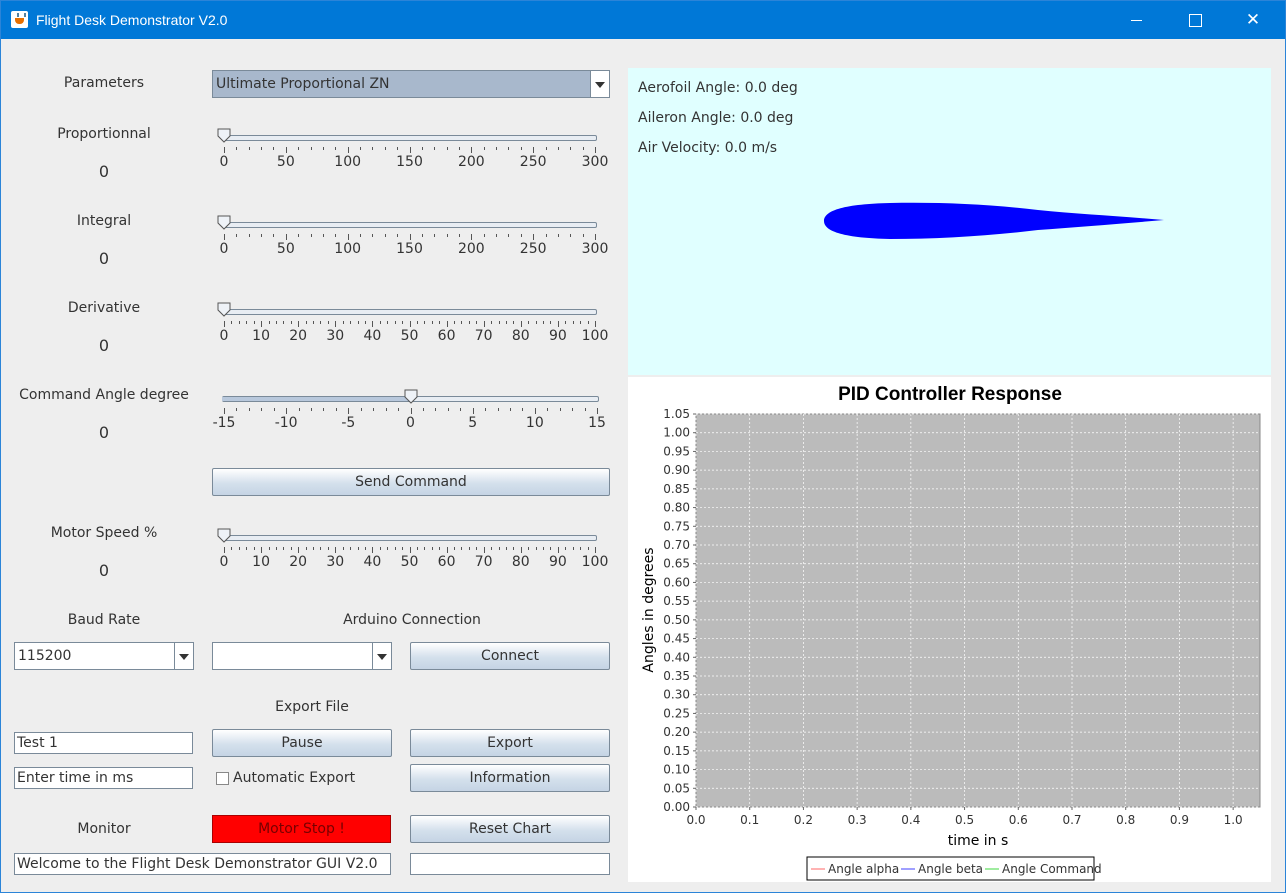 This screenshot has height=893, width=1286. What do you see at coordinates (412, 242) in the screenshot?
I see `integral-slider: 0 50 100 150 200 250 300` at bounding box center [412, 242].